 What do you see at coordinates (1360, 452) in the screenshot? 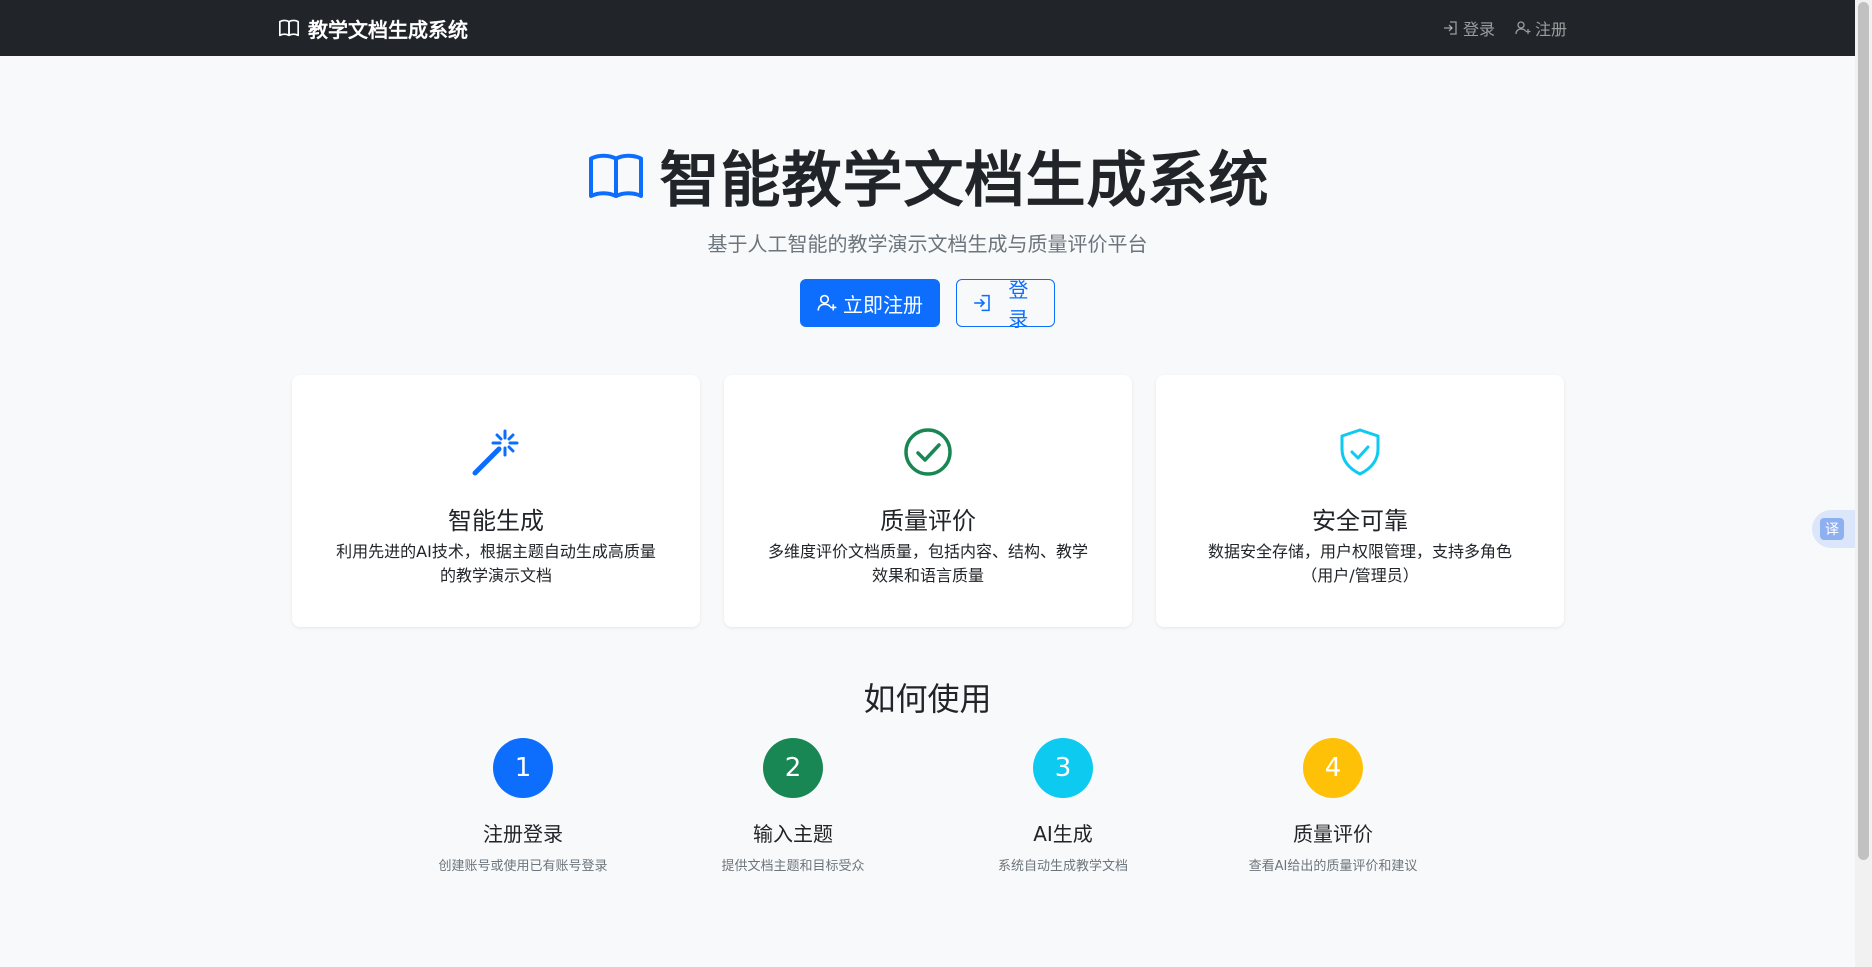
I see `shield-check-icon` at bounding box center [1360, 452].